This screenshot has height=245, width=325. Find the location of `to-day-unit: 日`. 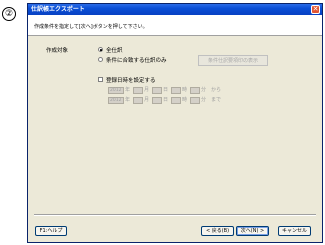

to-day-unit: 日 is located at coordinates (166, 100).